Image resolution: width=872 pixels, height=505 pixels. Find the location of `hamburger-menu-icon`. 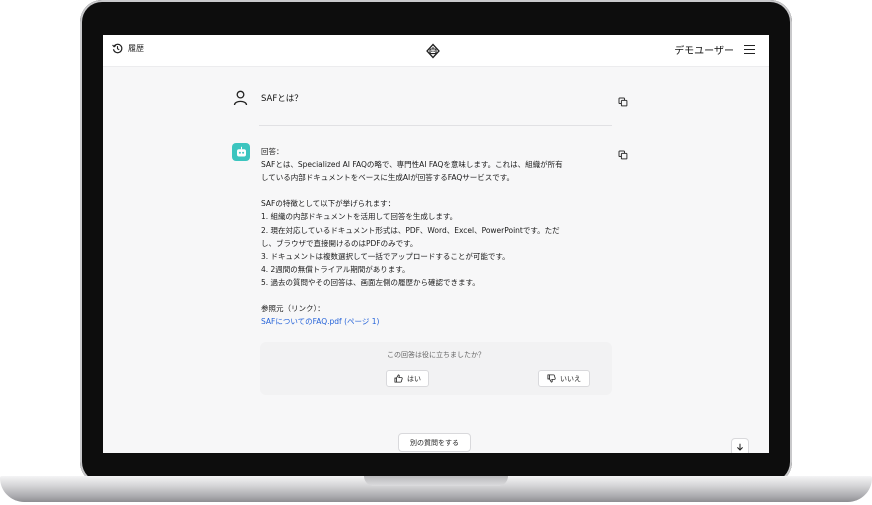

hamburger-menu-icon is located at coordinates (749, 49).